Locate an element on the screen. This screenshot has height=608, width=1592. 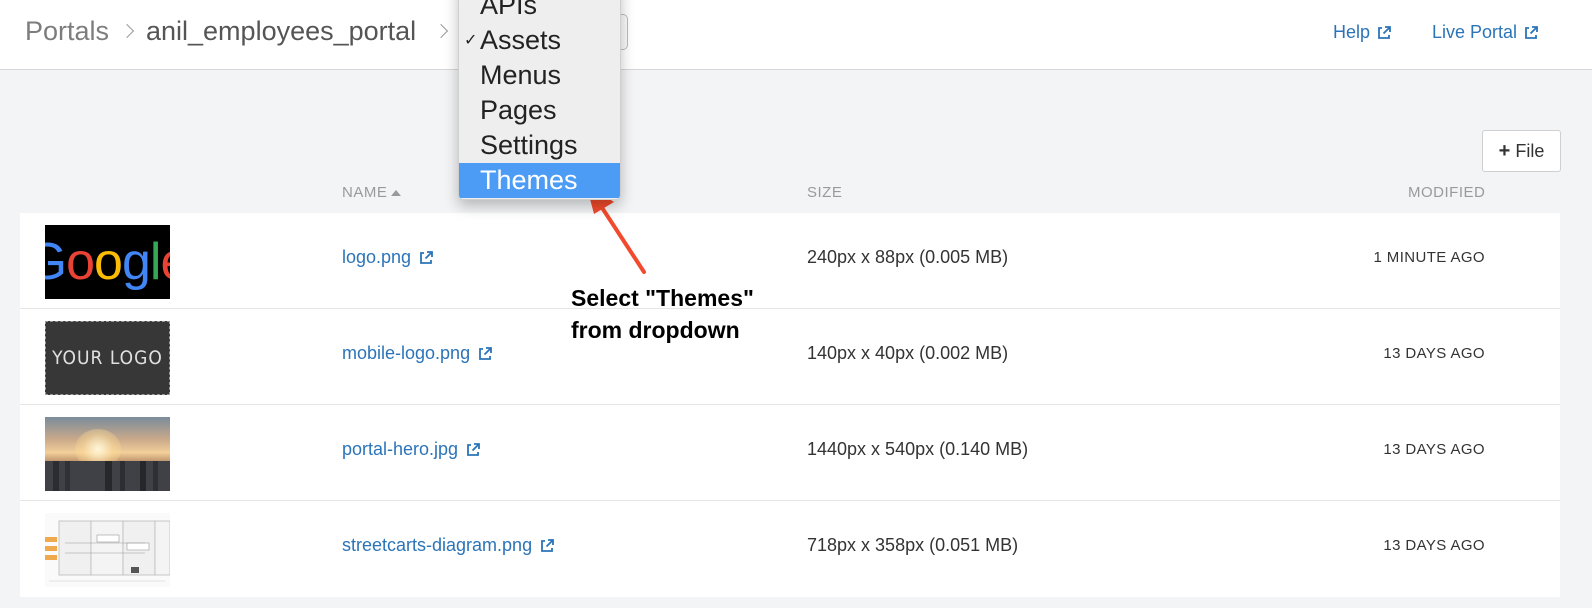
column-header-modified: MODIFIED is located at coordinates (1447, 192).